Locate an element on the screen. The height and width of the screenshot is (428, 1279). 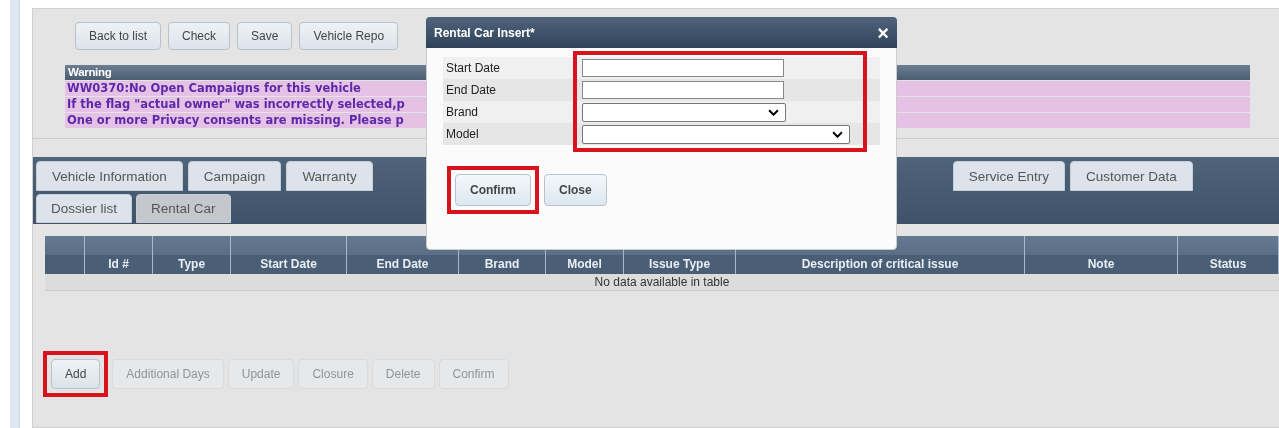
tab: Service Entry is located at coordinates (1008, 176).